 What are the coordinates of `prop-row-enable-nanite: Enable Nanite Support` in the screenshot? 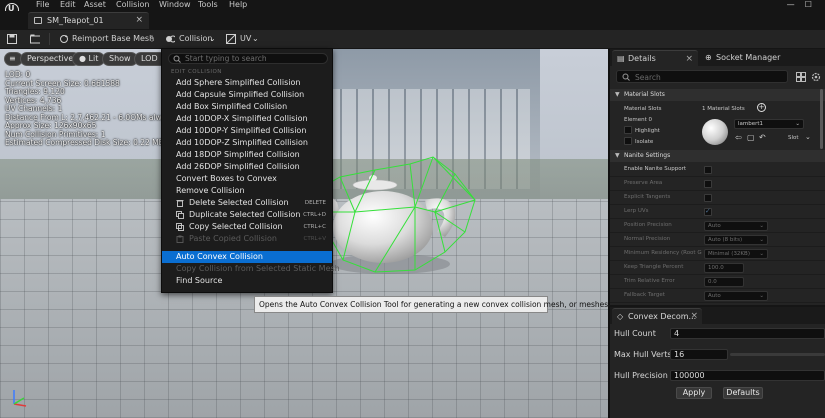 It's located at (717, 170).